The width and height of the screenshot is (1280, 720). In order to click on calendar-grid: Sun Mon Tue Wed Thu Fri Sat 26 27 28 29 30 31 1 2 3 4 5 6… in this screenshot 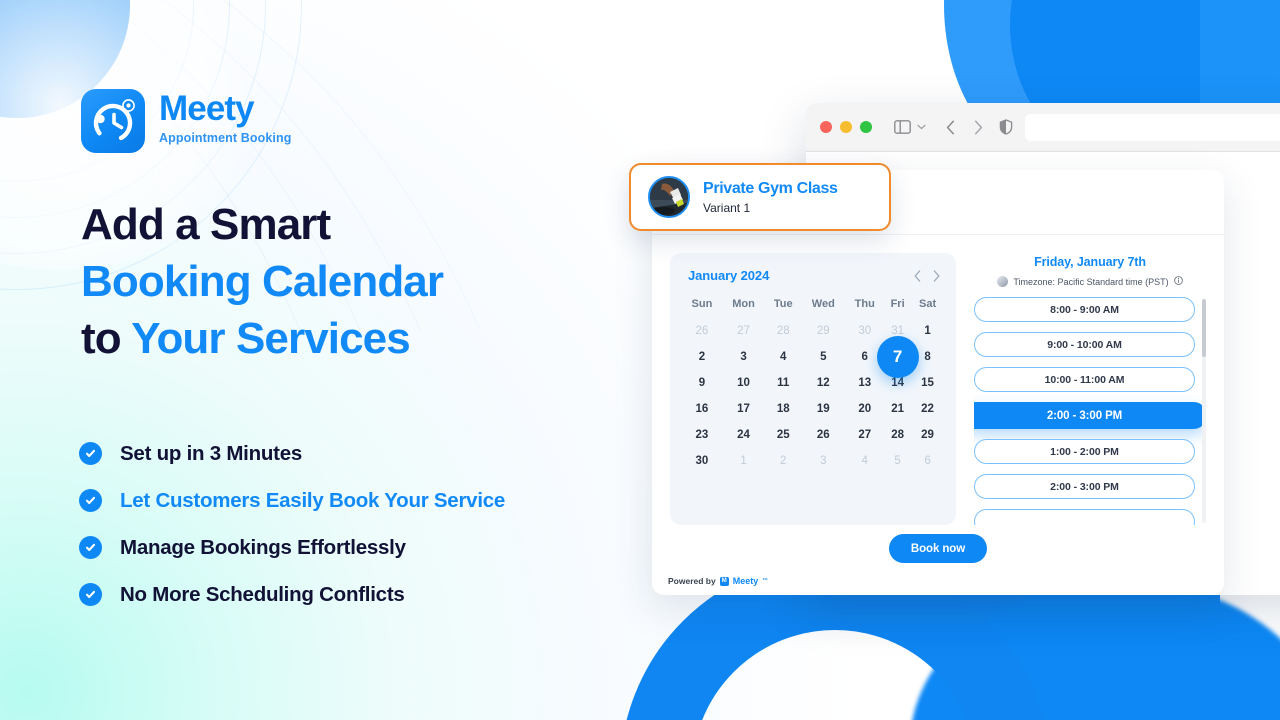, I will do `click(813, 384)`.